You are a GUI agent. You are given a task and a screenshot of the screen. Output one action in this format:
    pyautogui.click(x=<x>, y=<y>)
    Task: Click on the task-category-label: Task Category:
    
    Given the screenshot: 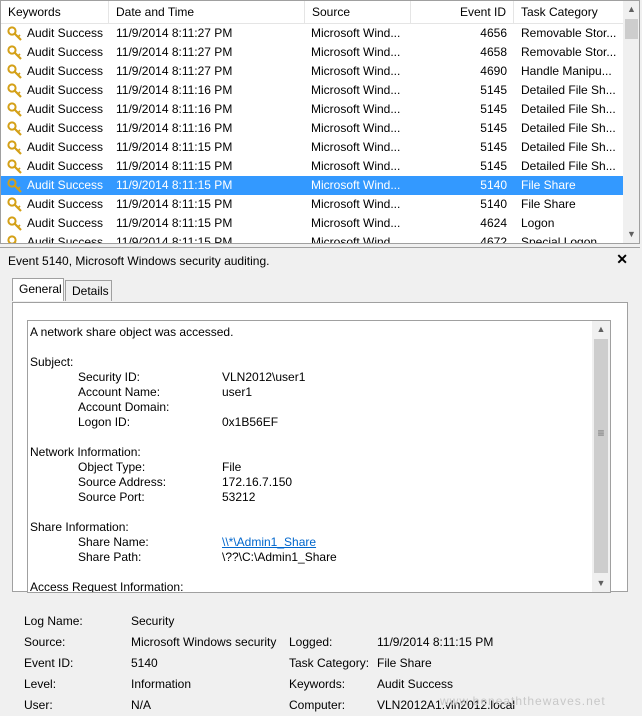 What is the action you would take?
    pyautogui.click(x=329, y=663)
    